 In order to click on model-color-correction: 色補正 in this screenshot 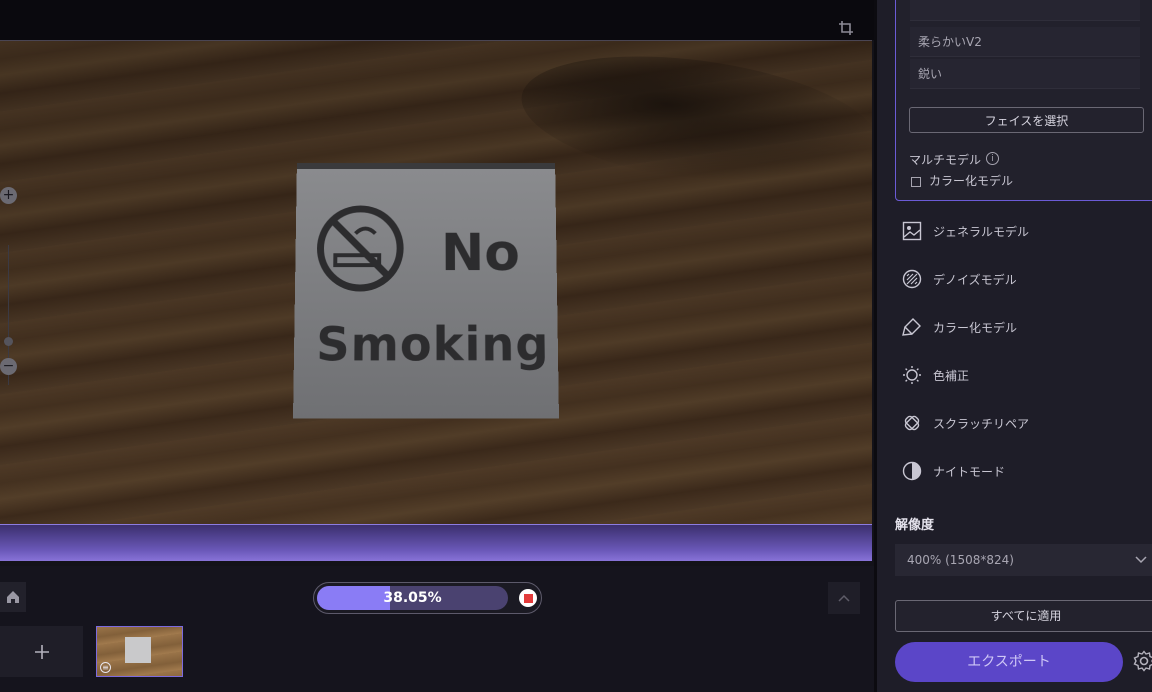, I will do `click(1021, 375)`.